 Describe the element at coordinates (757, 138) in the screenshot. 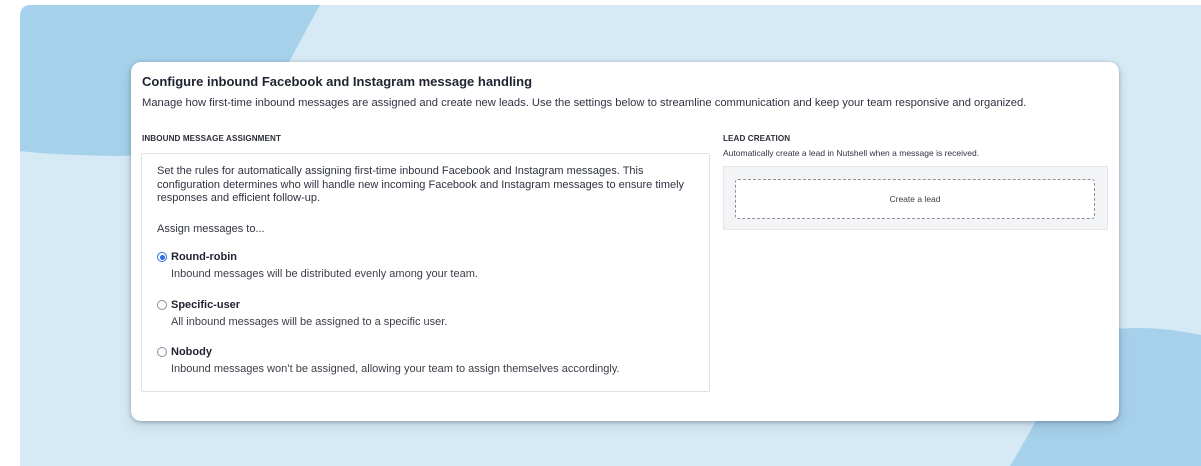

I see `lead-creation-section-label: LEAD CREATION` at that location.